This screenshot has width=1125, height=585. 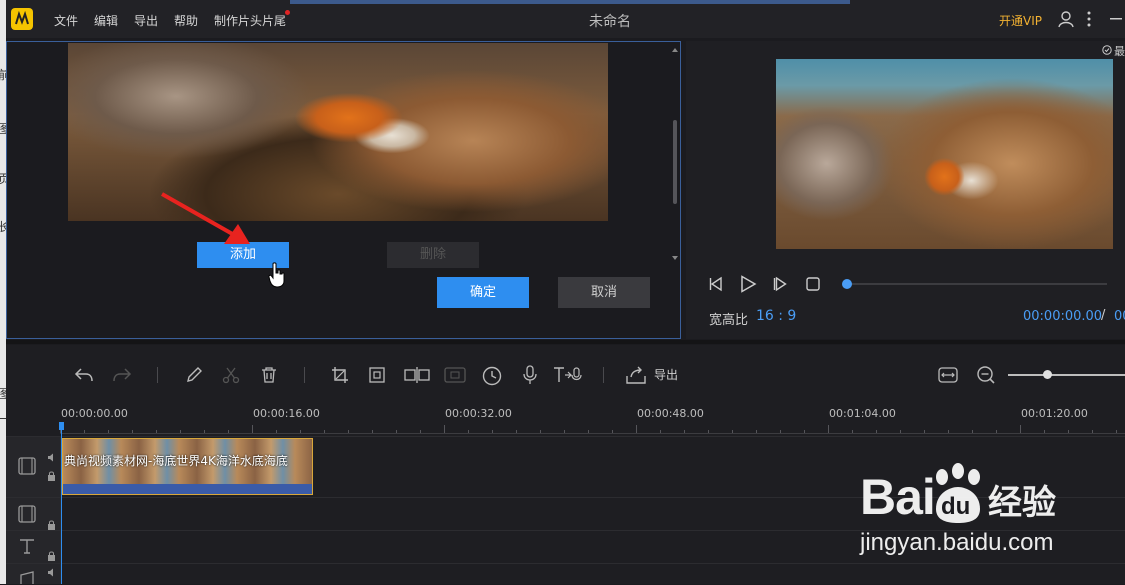 I want to click on aspect-ratio-value: 16 : 9, so click(x=776, y=316).